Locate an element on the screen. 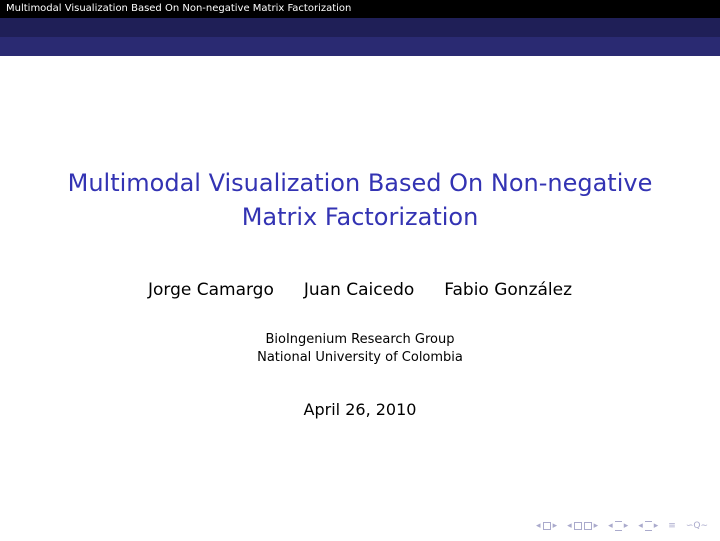 The height and width of the screenshot is (541, 720). section-nav-icon: ◂ ▸ is located at coordinates (648, 526).